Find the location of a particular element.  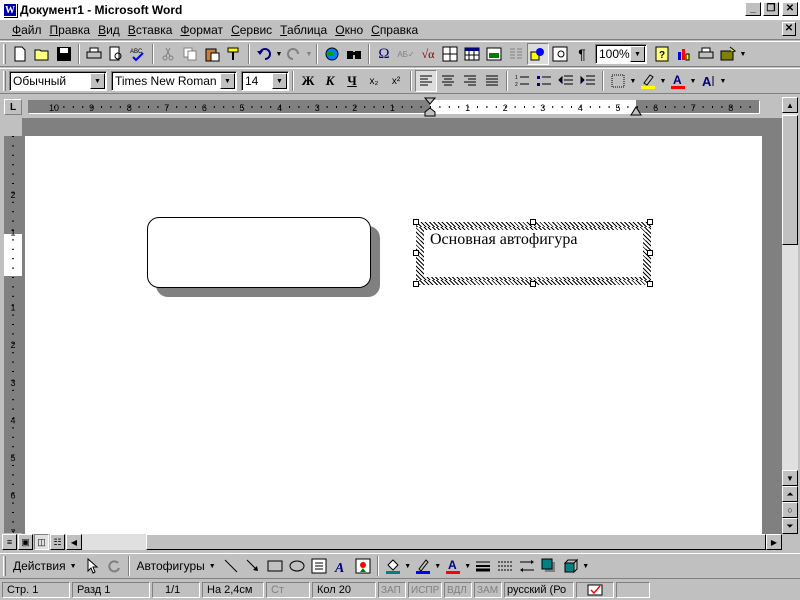

font-dropdown-arrow: ▼ is located at coordinates (227, 81).